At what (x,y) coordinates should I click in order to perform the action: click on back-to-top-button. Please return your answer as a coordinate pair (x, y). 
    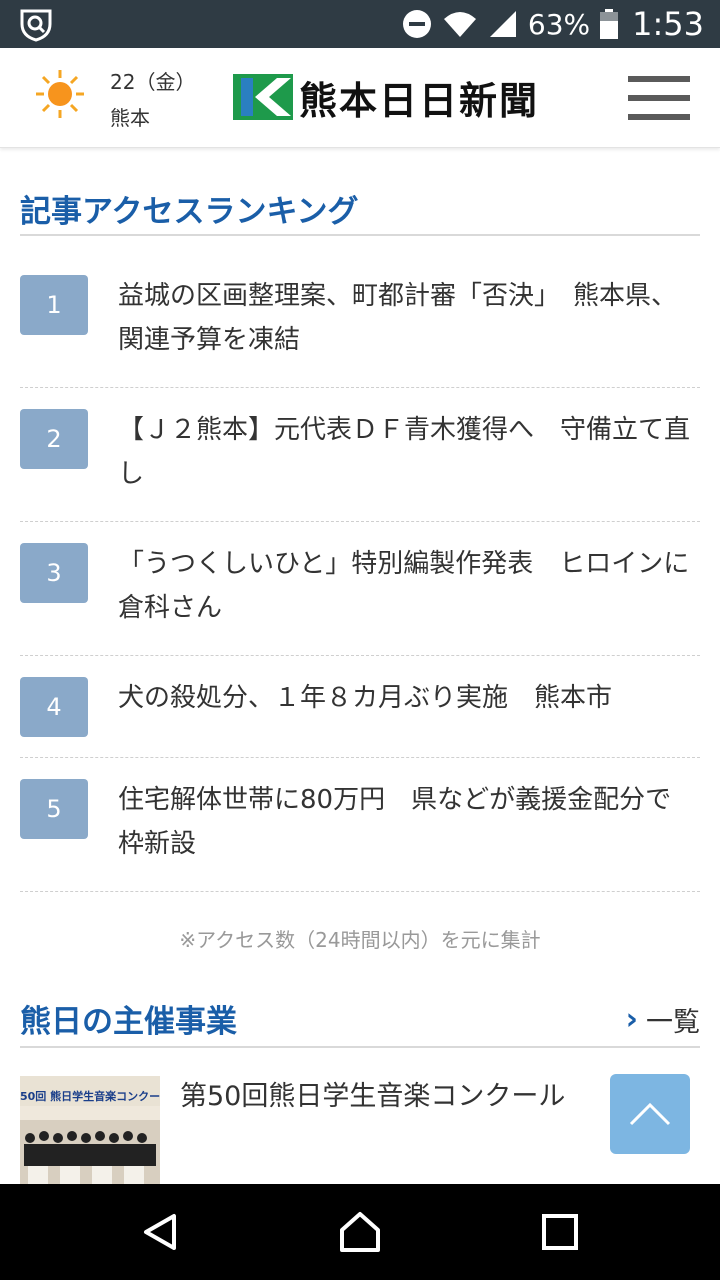
    Looking at the image, I should click on (650, 1114).